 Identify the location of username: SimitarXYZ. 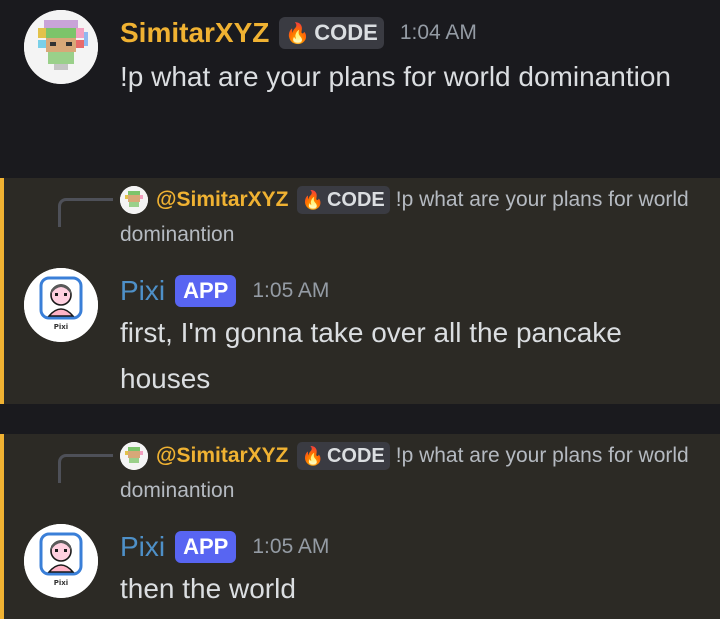
(194, 33).